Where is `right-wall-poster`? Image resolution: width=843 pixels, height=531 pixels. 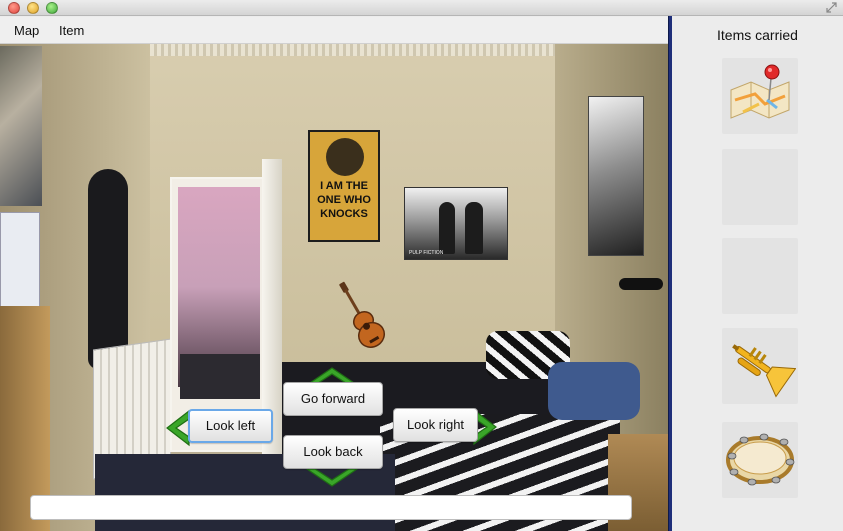 right-wall-poster is located at coordinates (616, 176).